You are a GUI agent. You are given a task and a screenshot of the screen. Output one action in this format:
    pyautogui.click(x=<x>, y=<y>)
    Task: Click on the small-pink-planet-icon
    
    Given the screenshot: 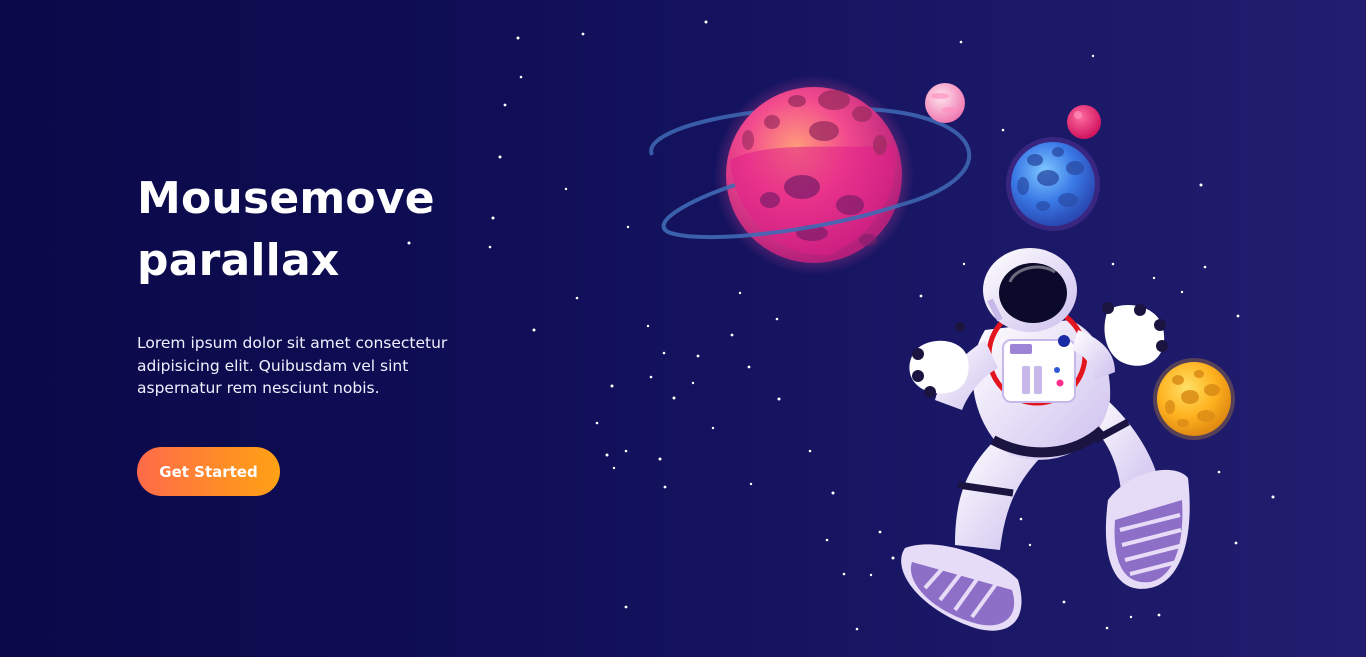 What is the action you would take?
    pyautogui.click(x=945, y=103)
    